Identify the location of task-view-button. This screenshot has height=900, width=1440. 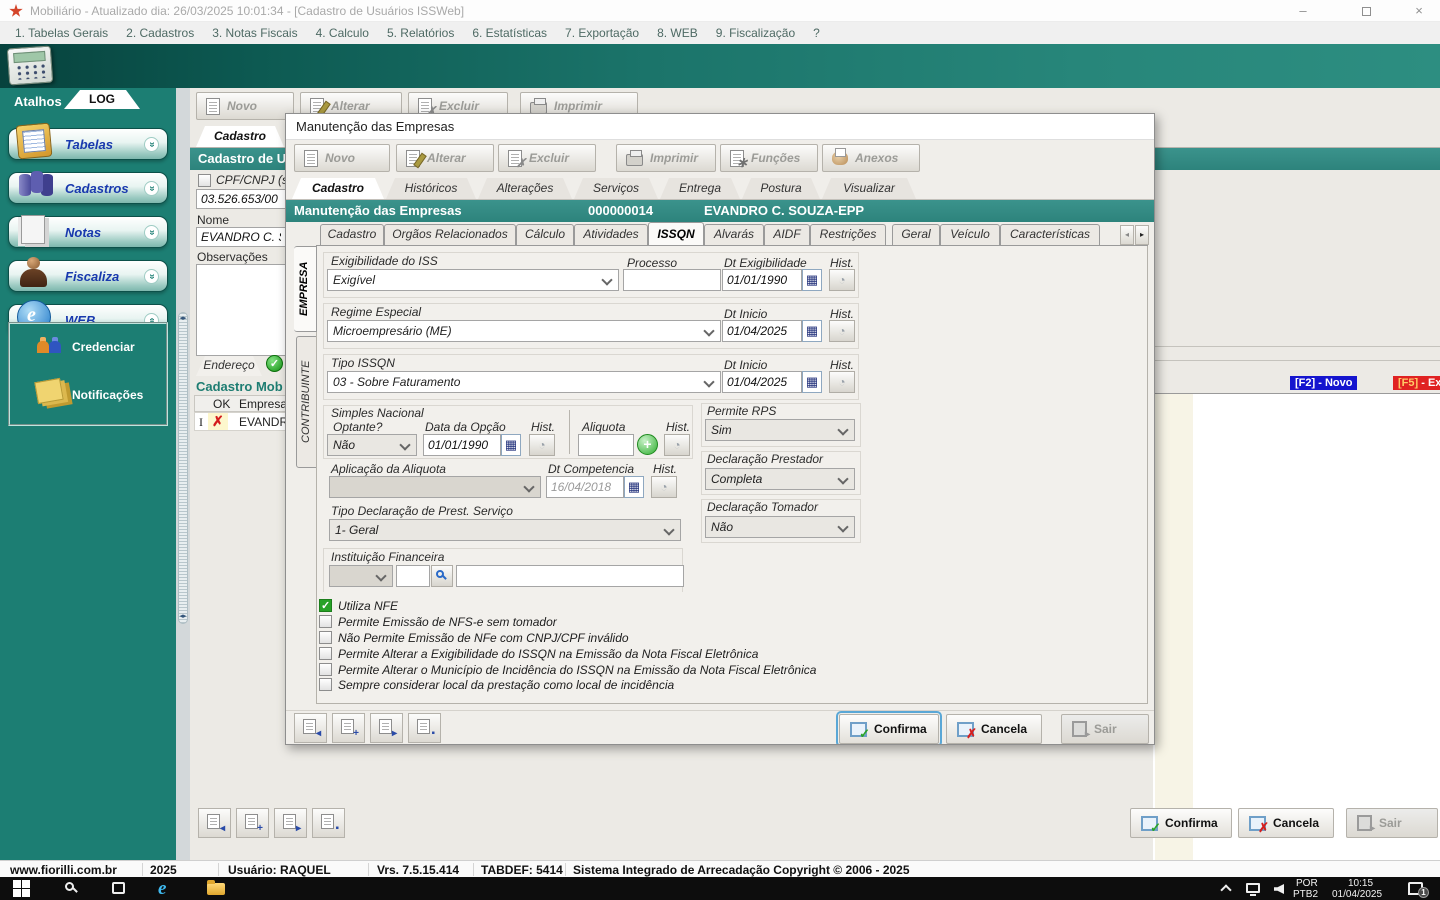
(120, 888).